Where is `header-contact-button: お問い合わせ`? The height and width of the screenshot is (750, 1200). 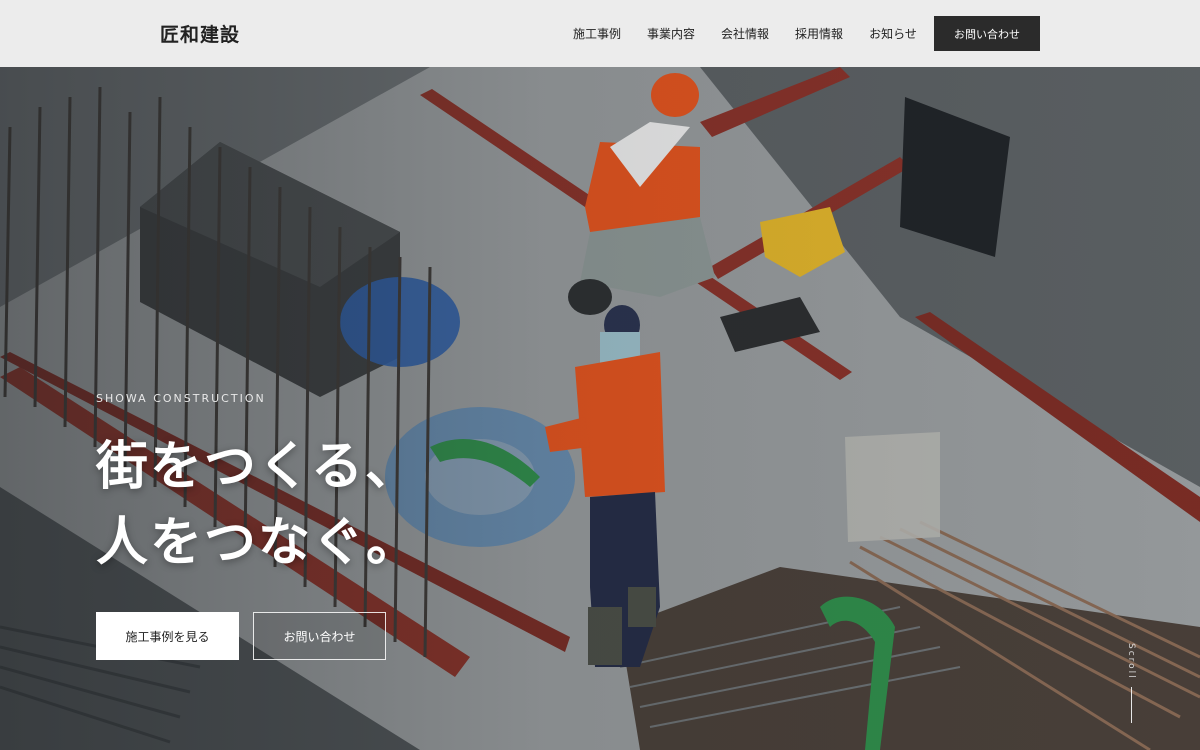 header-contact-button: お問い合わせ is located at coordinates (987, 33).